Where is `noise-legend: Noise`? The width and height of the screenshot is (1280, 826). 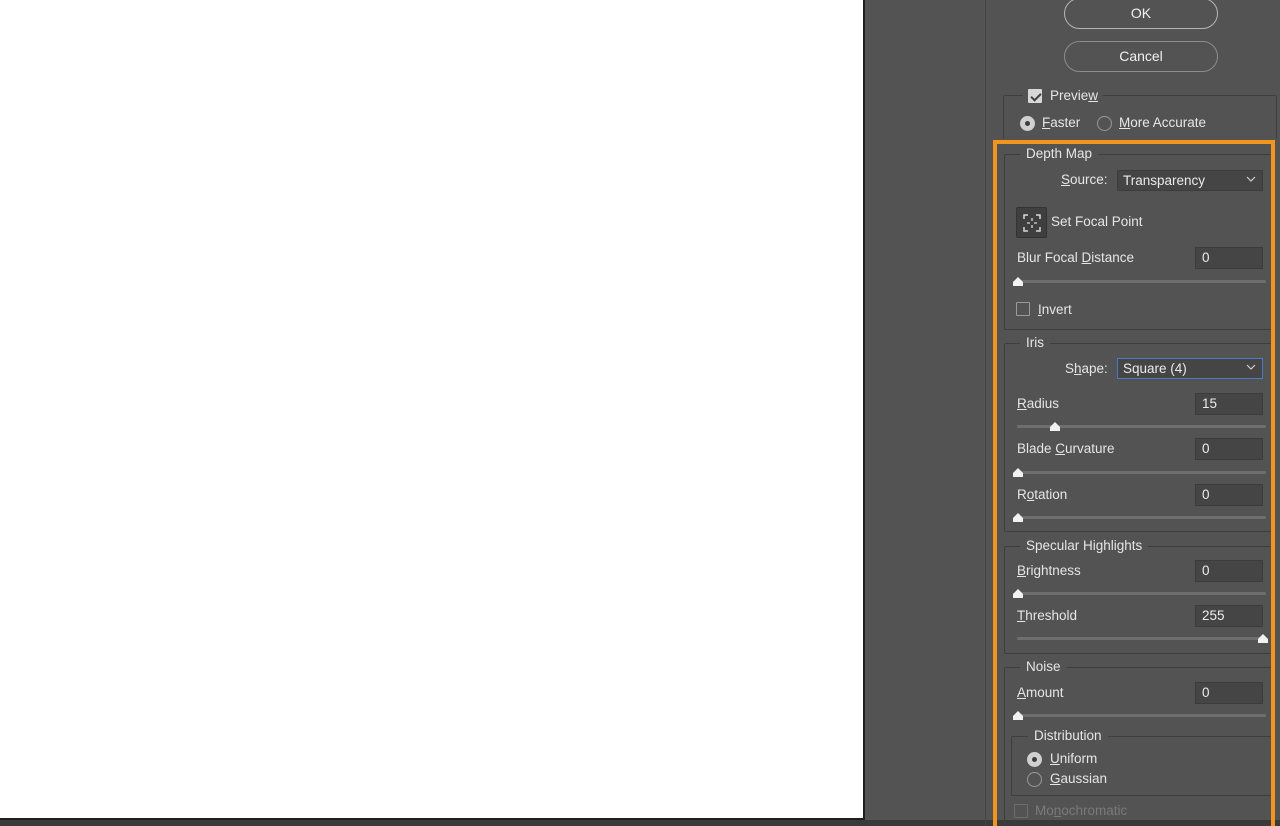 noise-legend: Noise is located at coordinates (1043, 666).